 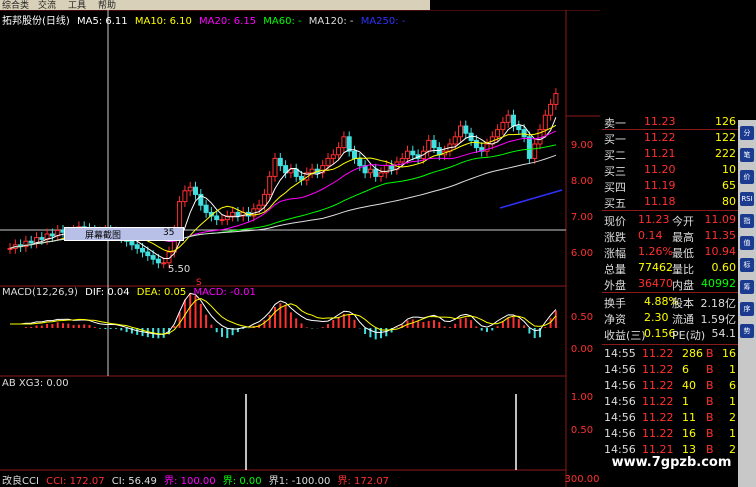 I want to click on tick-volume: 6, so click(x=685, y=369).